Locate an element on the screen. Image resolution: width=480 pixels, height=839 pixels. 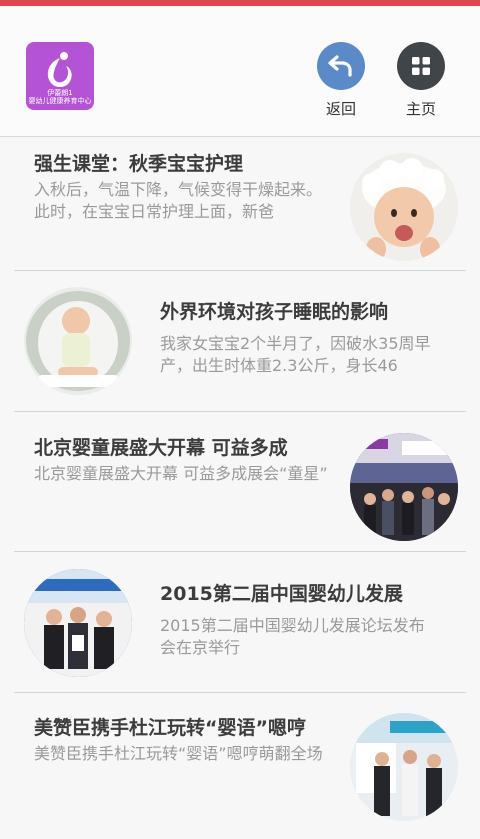
article-title: 北京婴童展盛大开幕 可益多成 is located at coordinates (161, 448).